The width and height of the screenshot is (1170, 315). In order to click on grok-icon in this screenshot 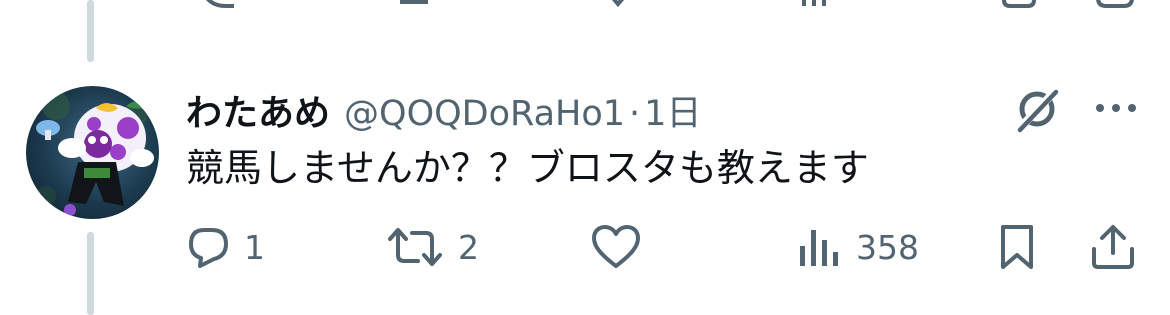, I will do `click(1037, 109)`.